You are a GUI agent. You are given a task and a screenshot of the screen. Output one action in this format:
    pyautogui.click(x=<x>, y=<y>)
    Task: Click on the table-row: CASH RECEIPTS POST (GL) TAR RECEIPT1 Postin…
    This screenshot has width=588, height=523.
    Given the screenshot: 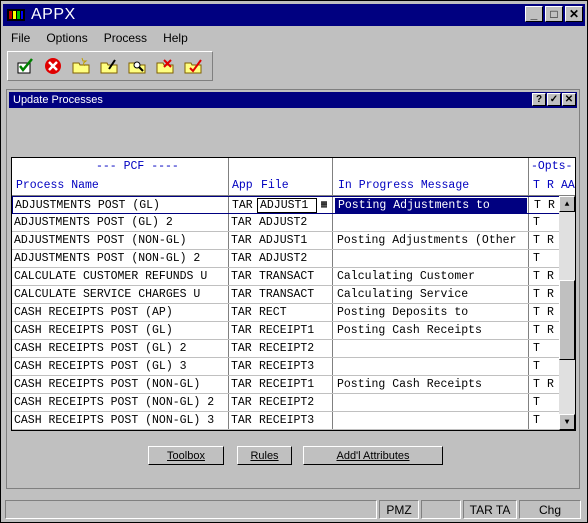 What is the action you would take?
    pyautogui.click(x=286, y=331)
    